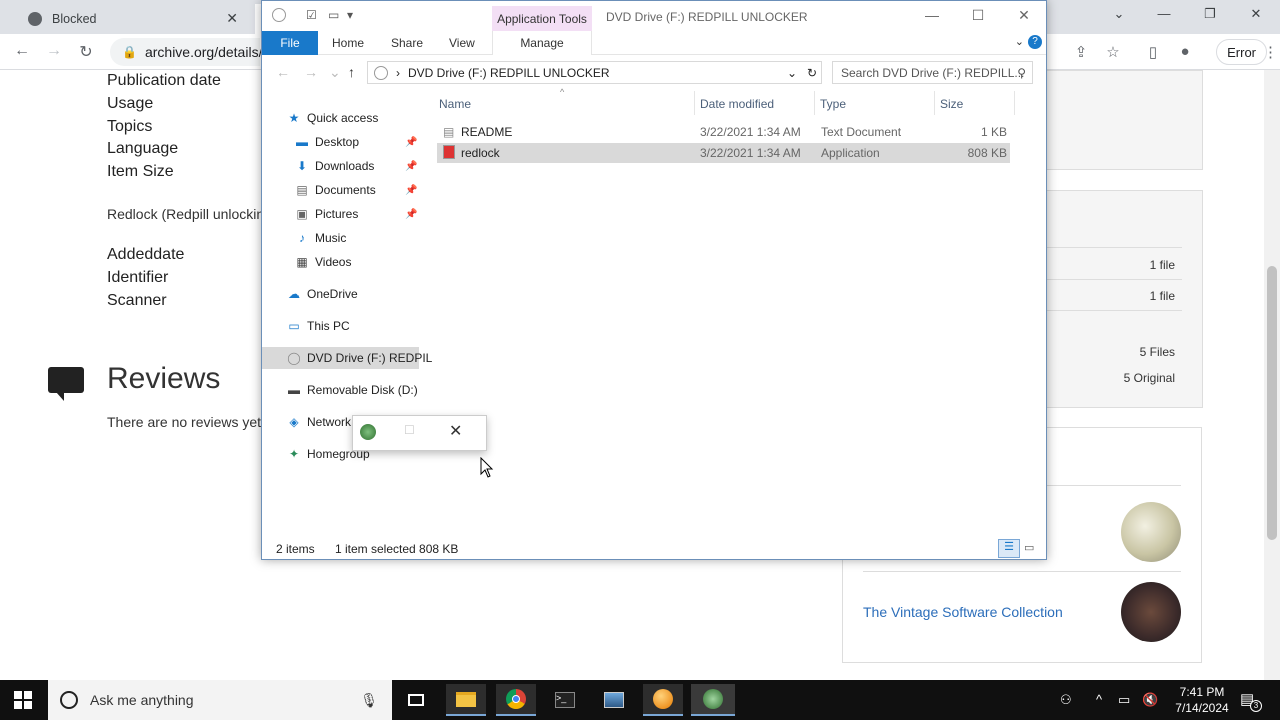  What do you see at coordinates (963, 612) in the screenshot?
I see `vintage-software-collection-link: The Vintage Software Collection` at bounding box center [963, 612].